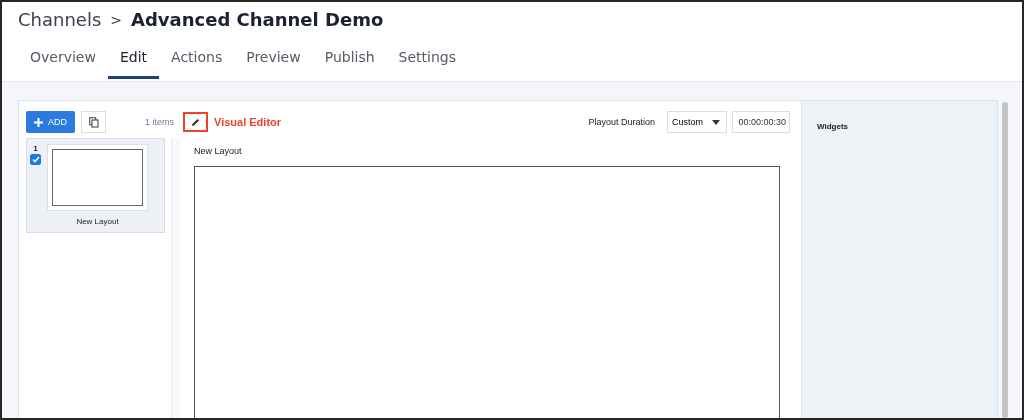 This screenshot has height=420, width=1024. I want to click on copy-icon, so click(93, 122).